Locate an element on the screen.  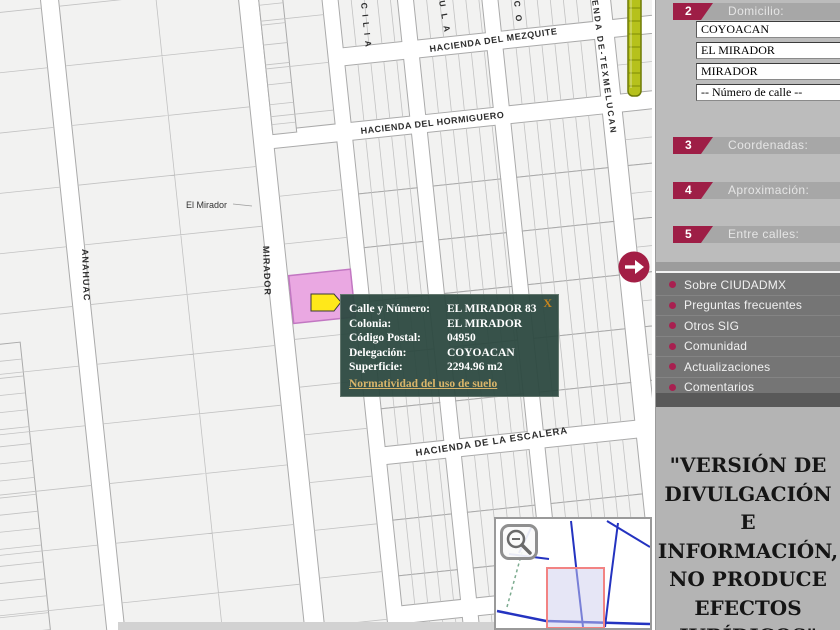
tooltip-row: Colonia: EL MIRADOR is located at coordinates (449, 324).